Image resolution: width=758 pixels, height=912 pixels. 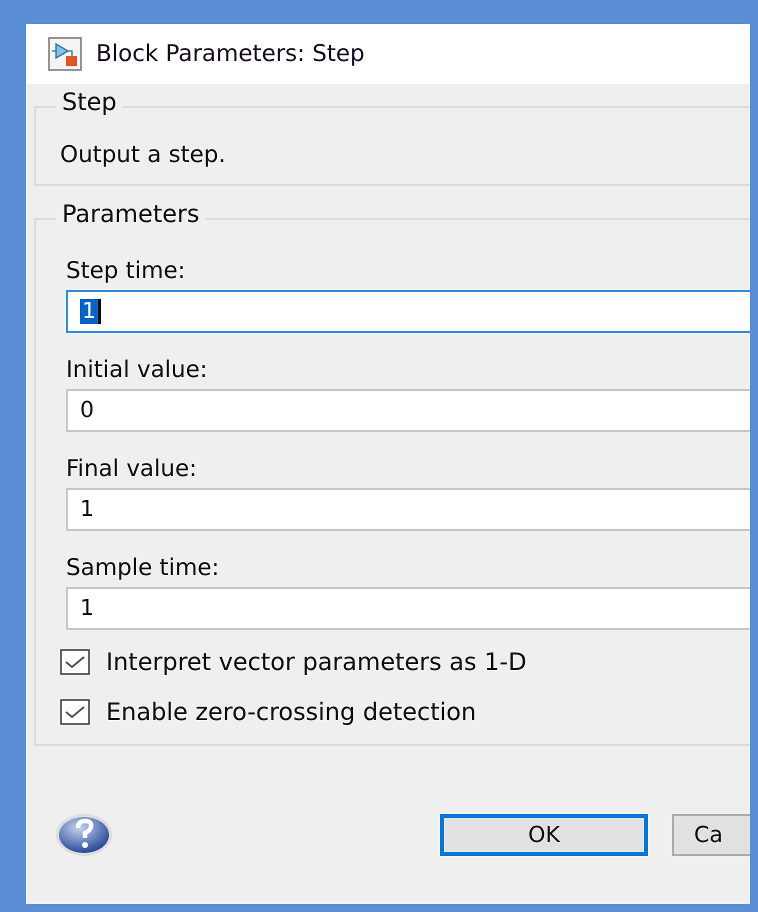 What do you see at coordinates (137, 370) in the screenshot?
I see `field-label: Initial value:` at bounding box center [137, 370].